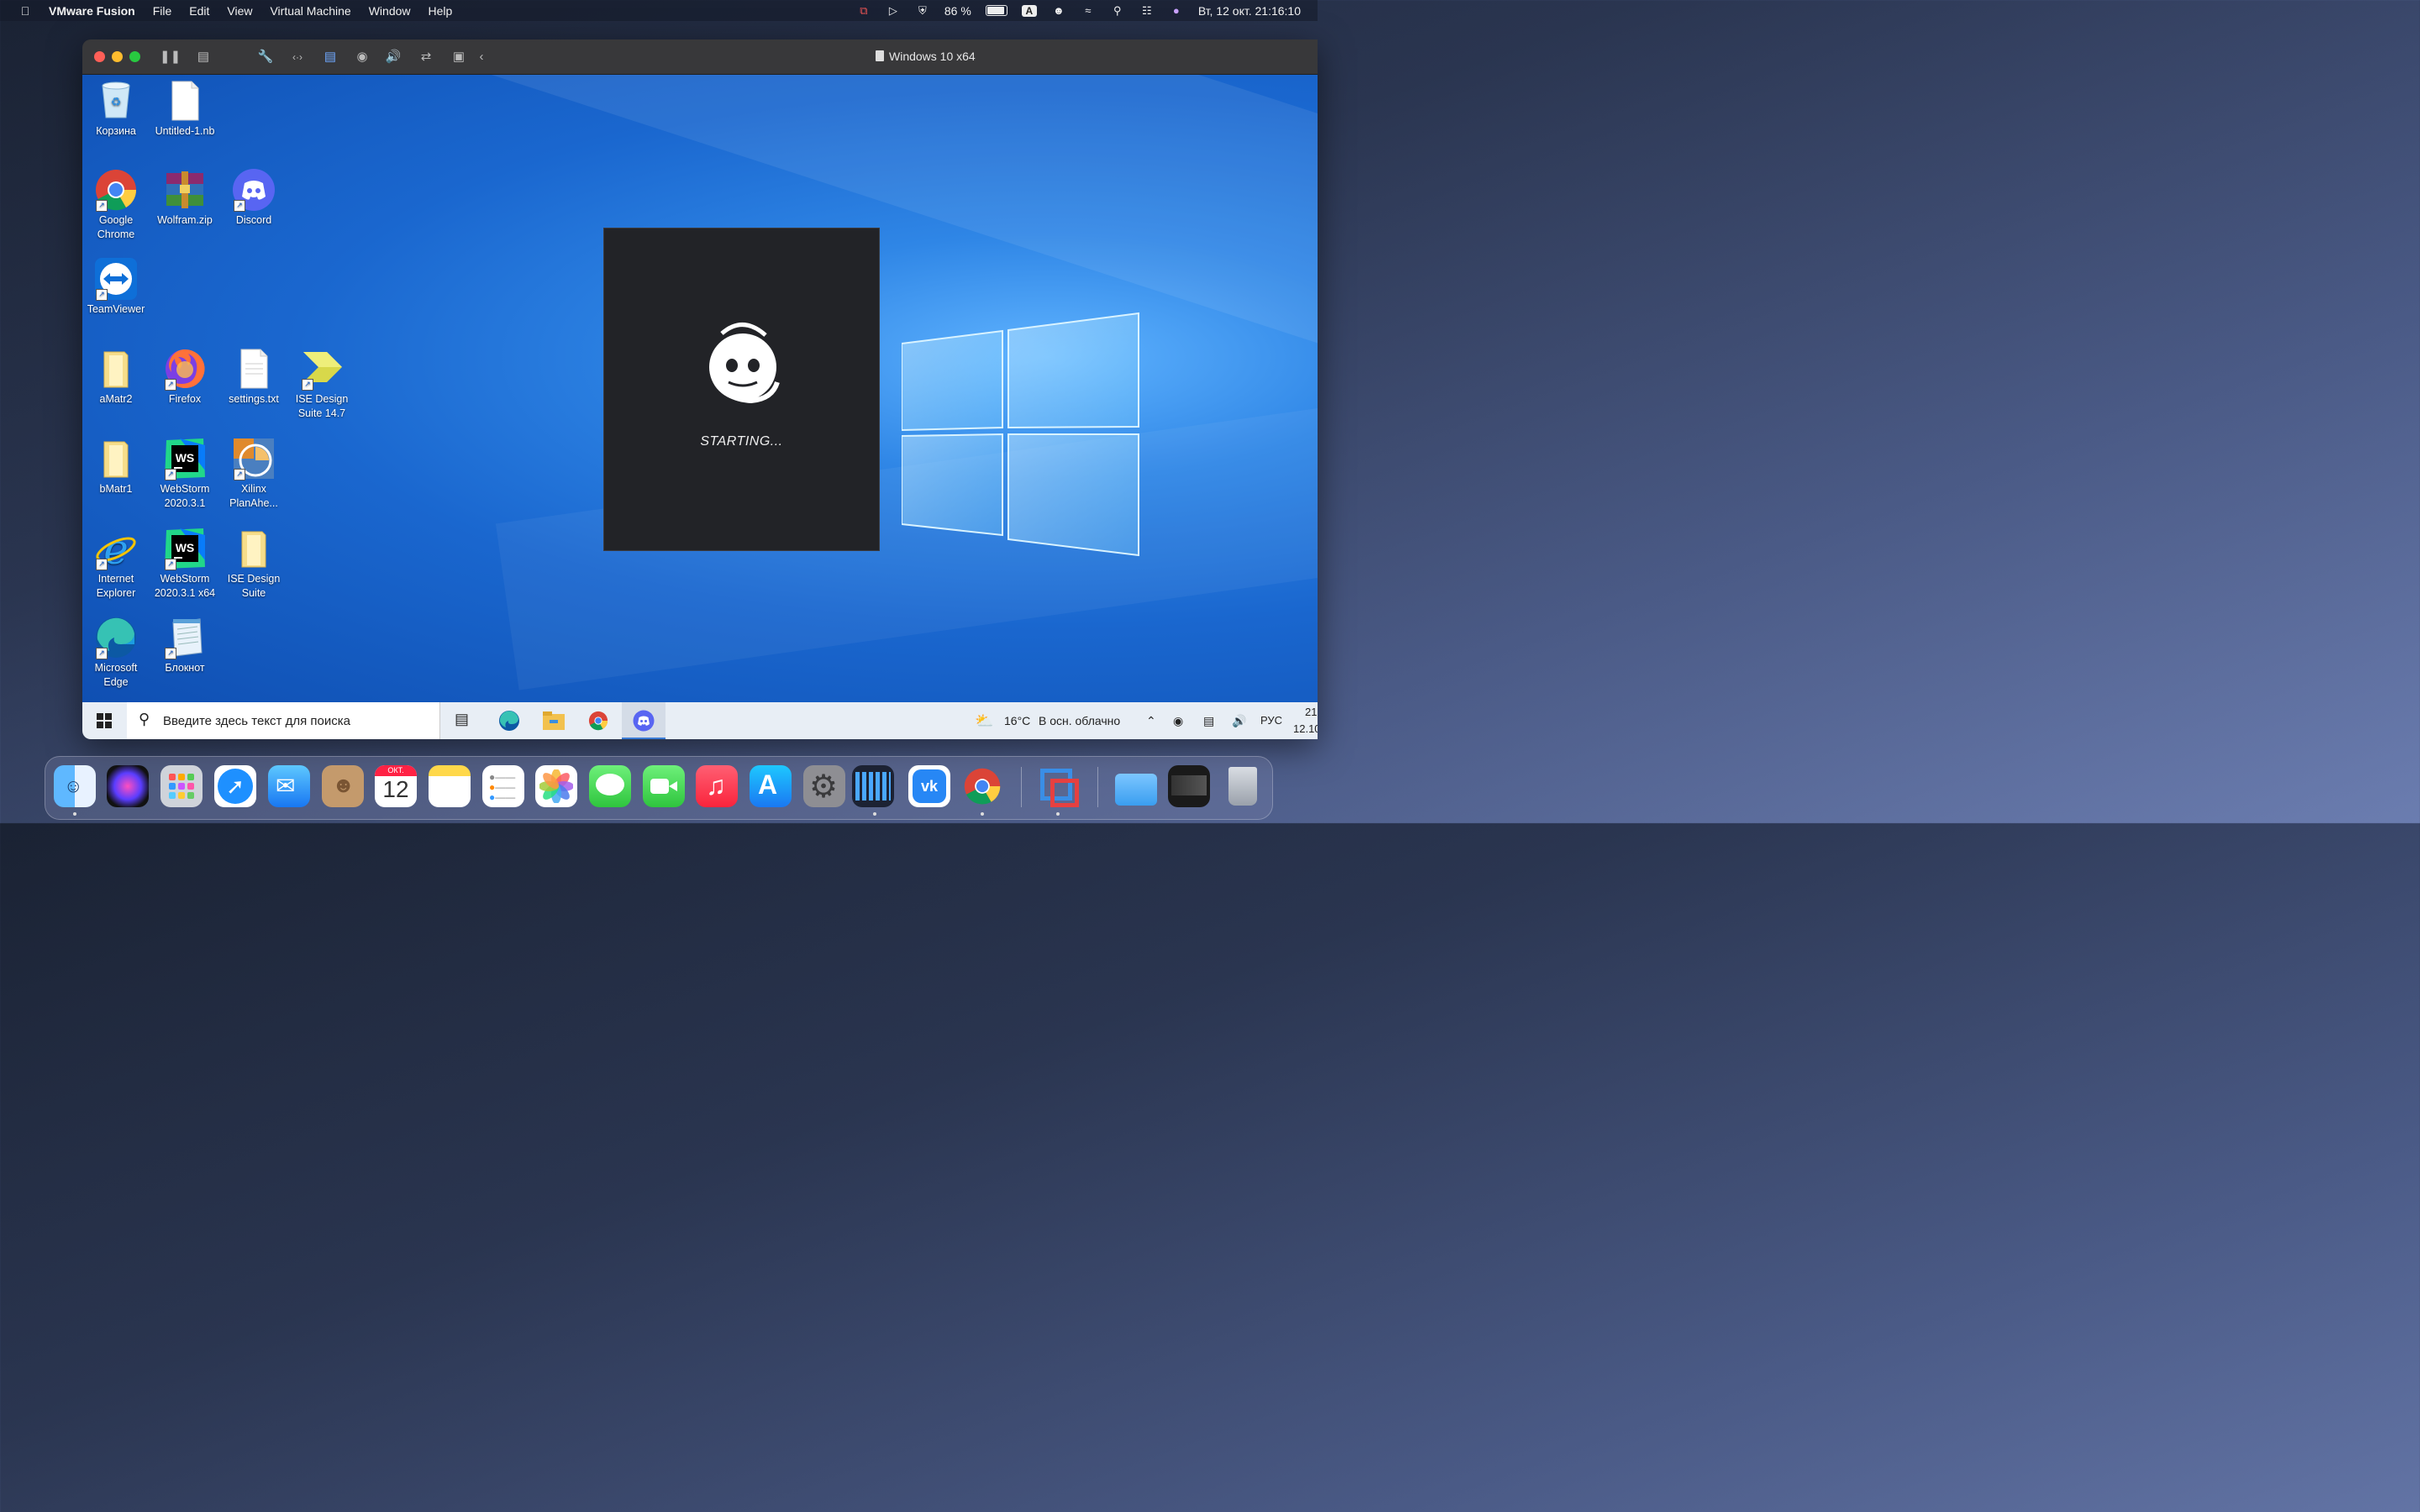 The width and height of the screenshot is (2420, 1512). Describe the element at coordinates (463, 720) in the screenshot. I see `task-view-button: ▤` at that location.